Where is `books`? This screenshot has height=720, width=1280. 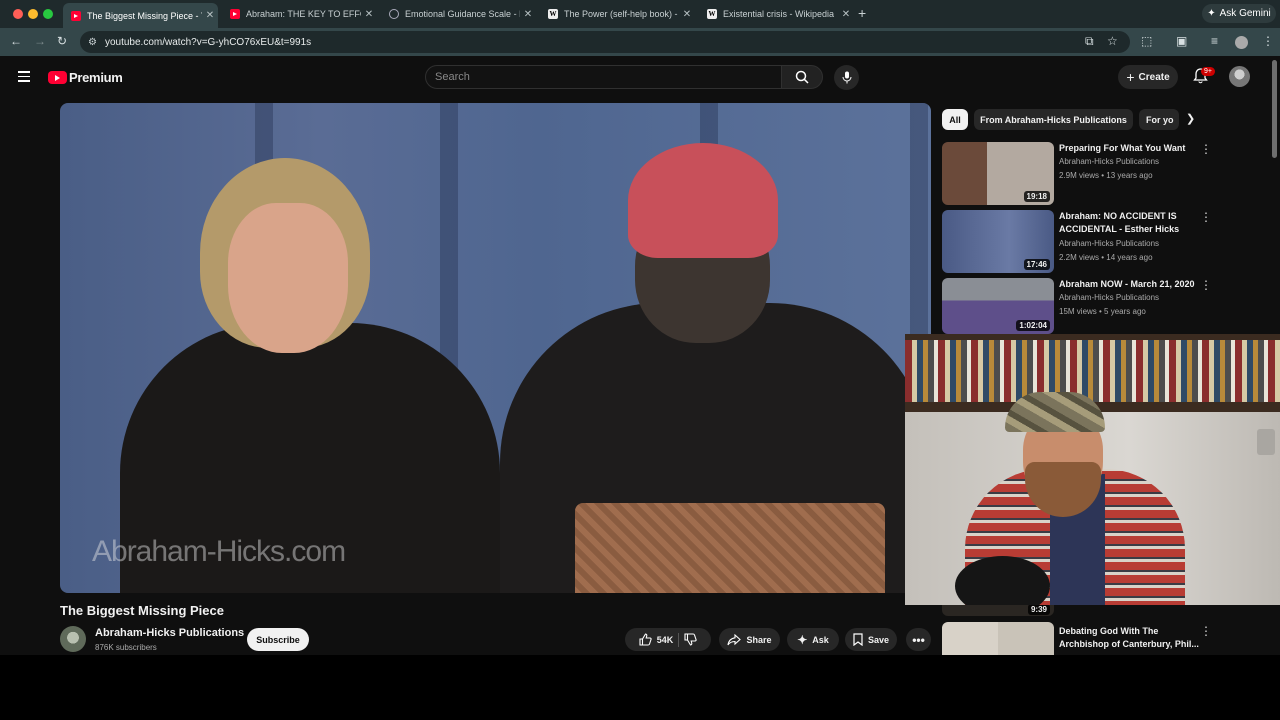
books is located at coordinates (1092, 371).